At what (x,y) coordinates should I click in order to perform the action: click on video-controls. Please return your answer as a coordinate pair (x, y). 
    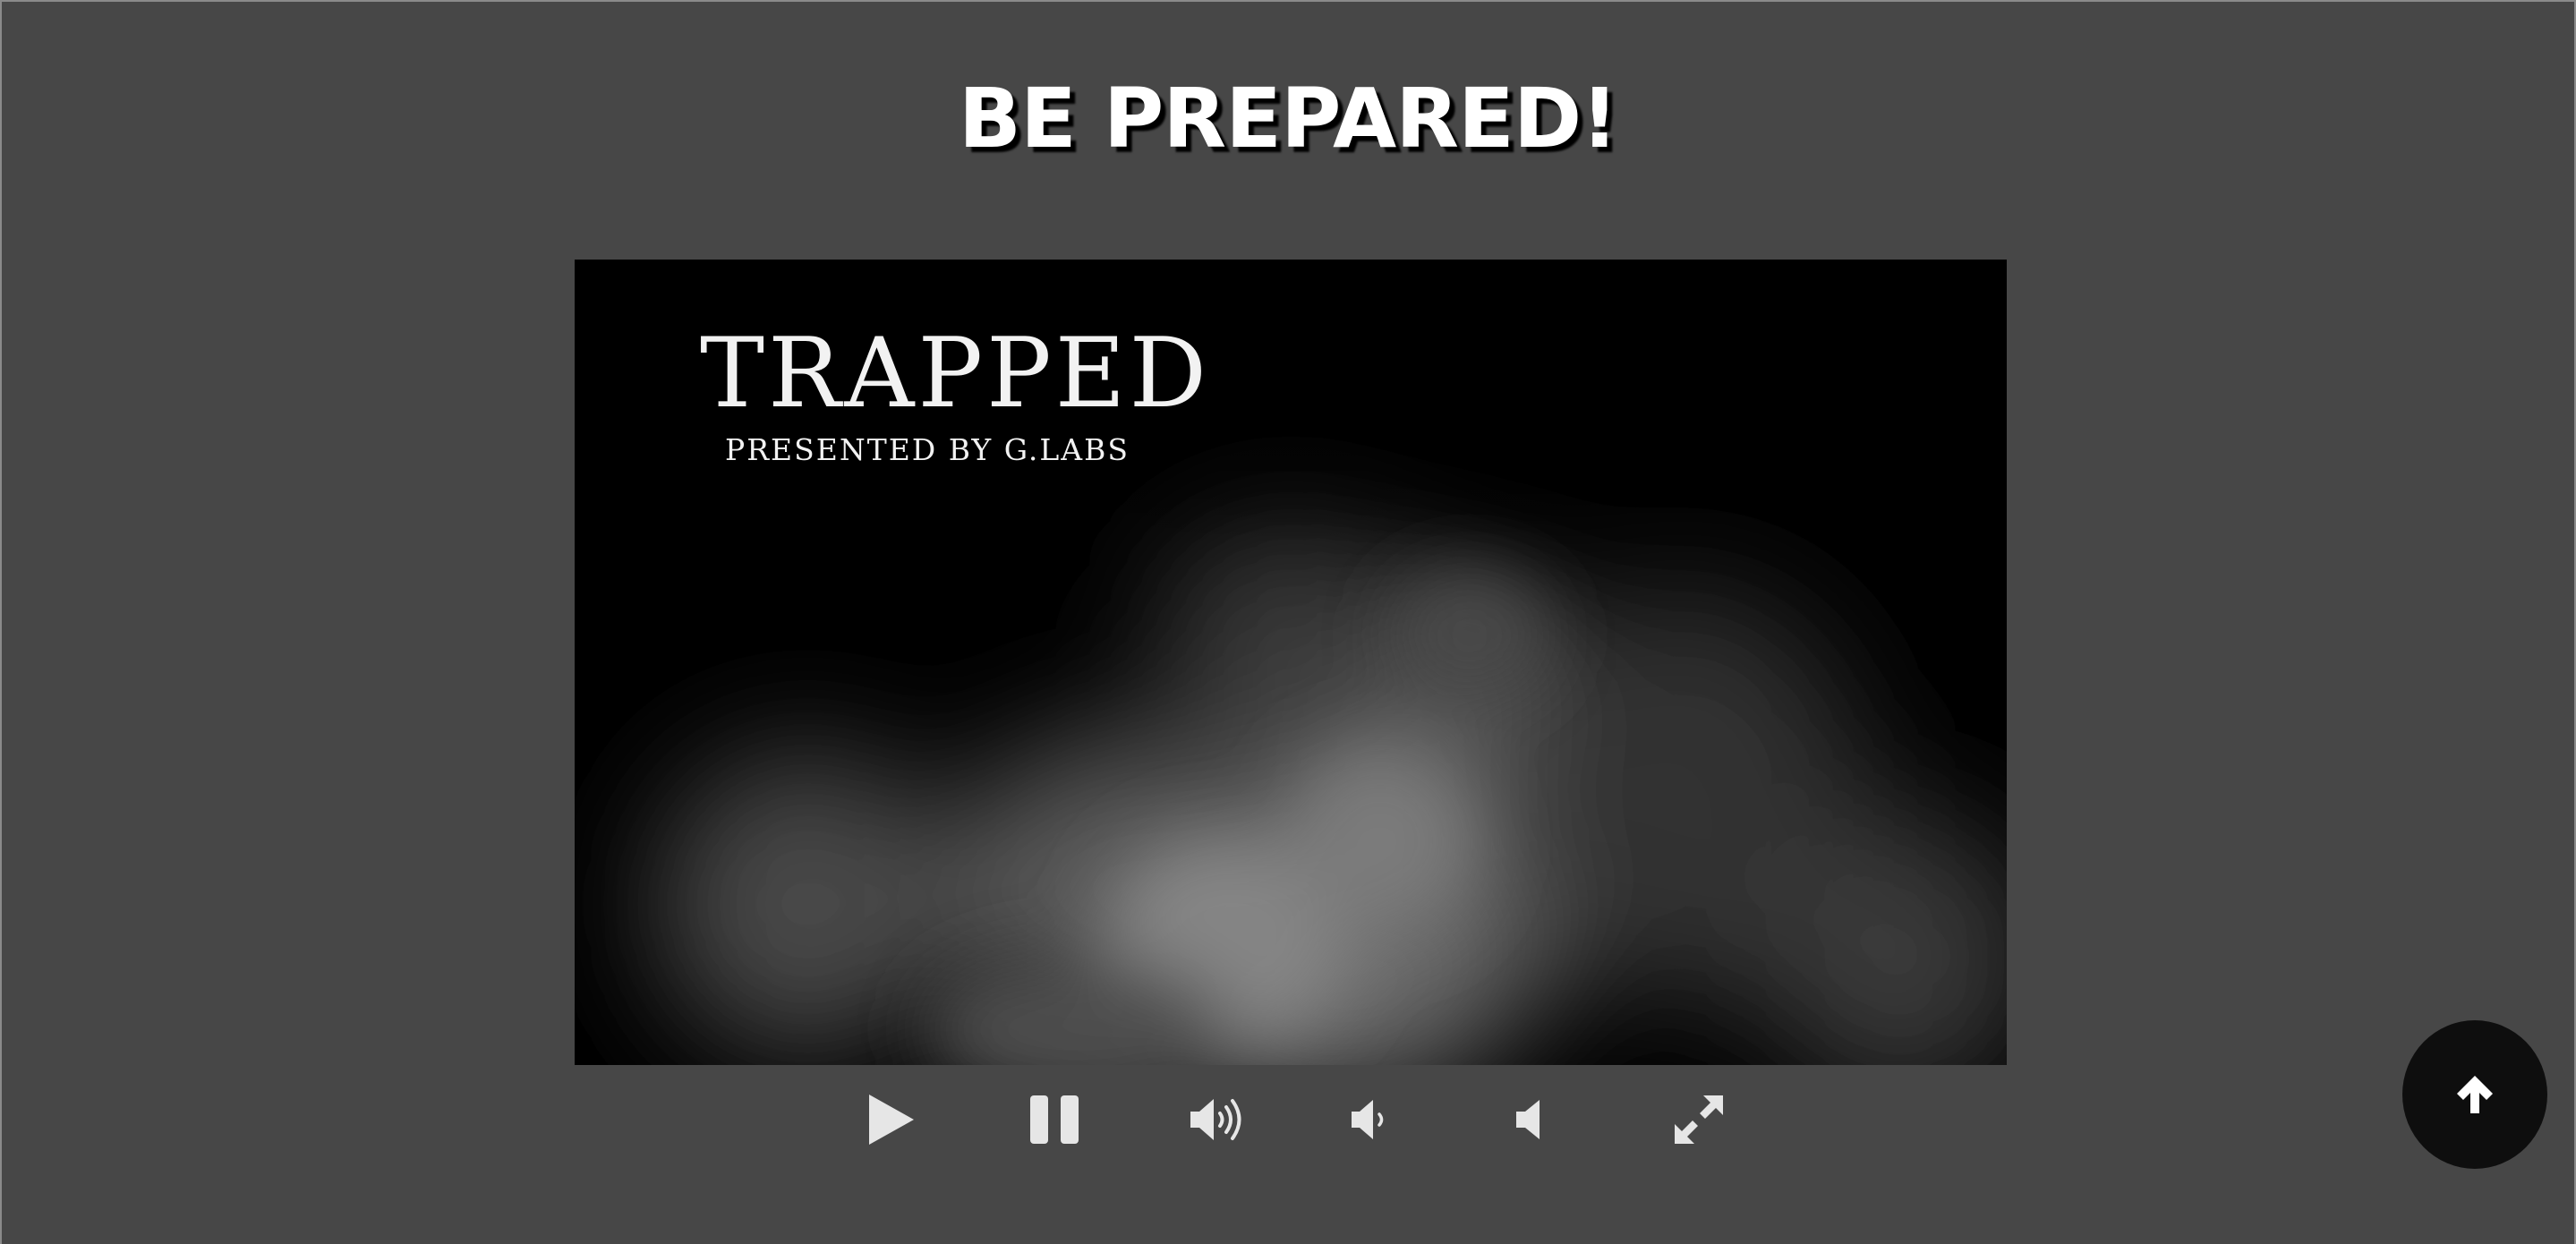
    Looking at the image, I should click on (1288, 1119).